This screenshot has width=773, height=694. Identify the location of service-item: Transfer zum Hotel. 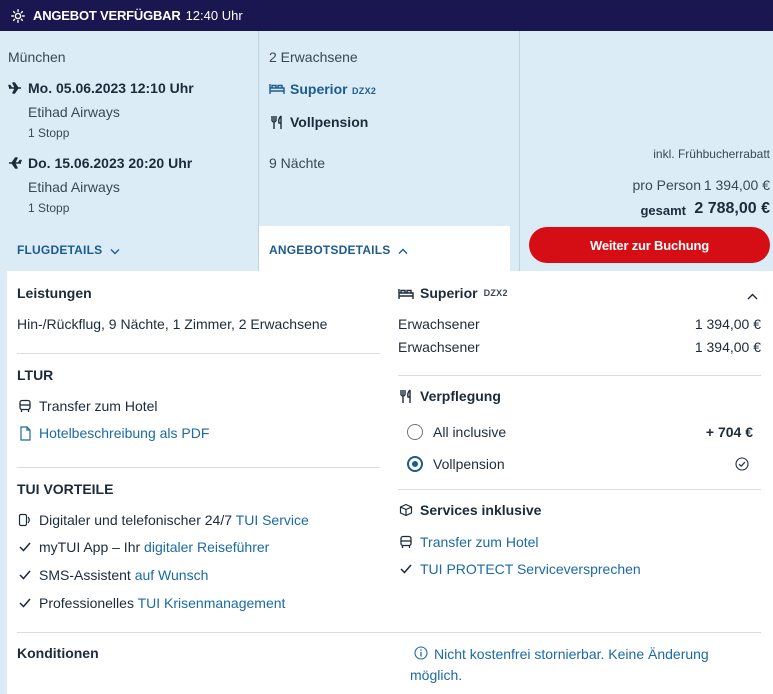
(468, 542).